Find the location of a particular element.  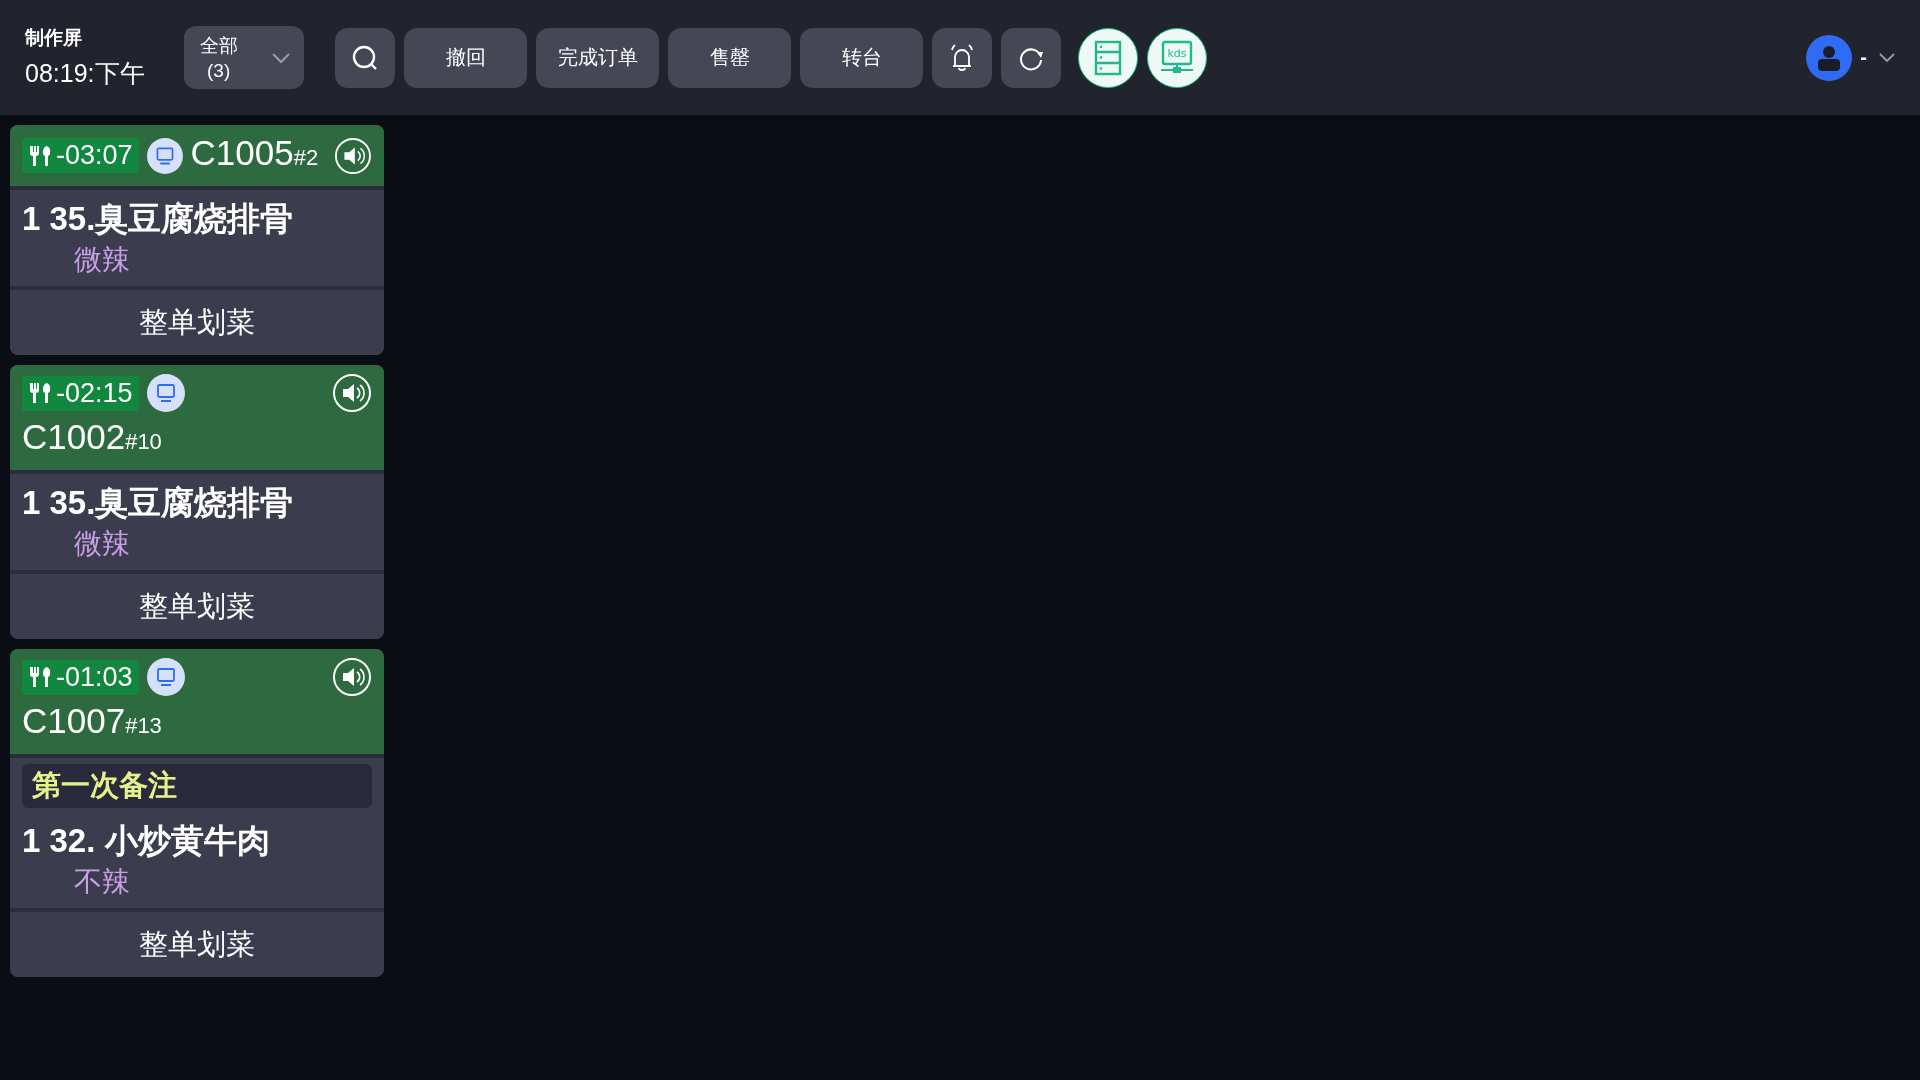

dish-line: 1 32. 小炒黄牛肉 is located at coordinates (146, 841).